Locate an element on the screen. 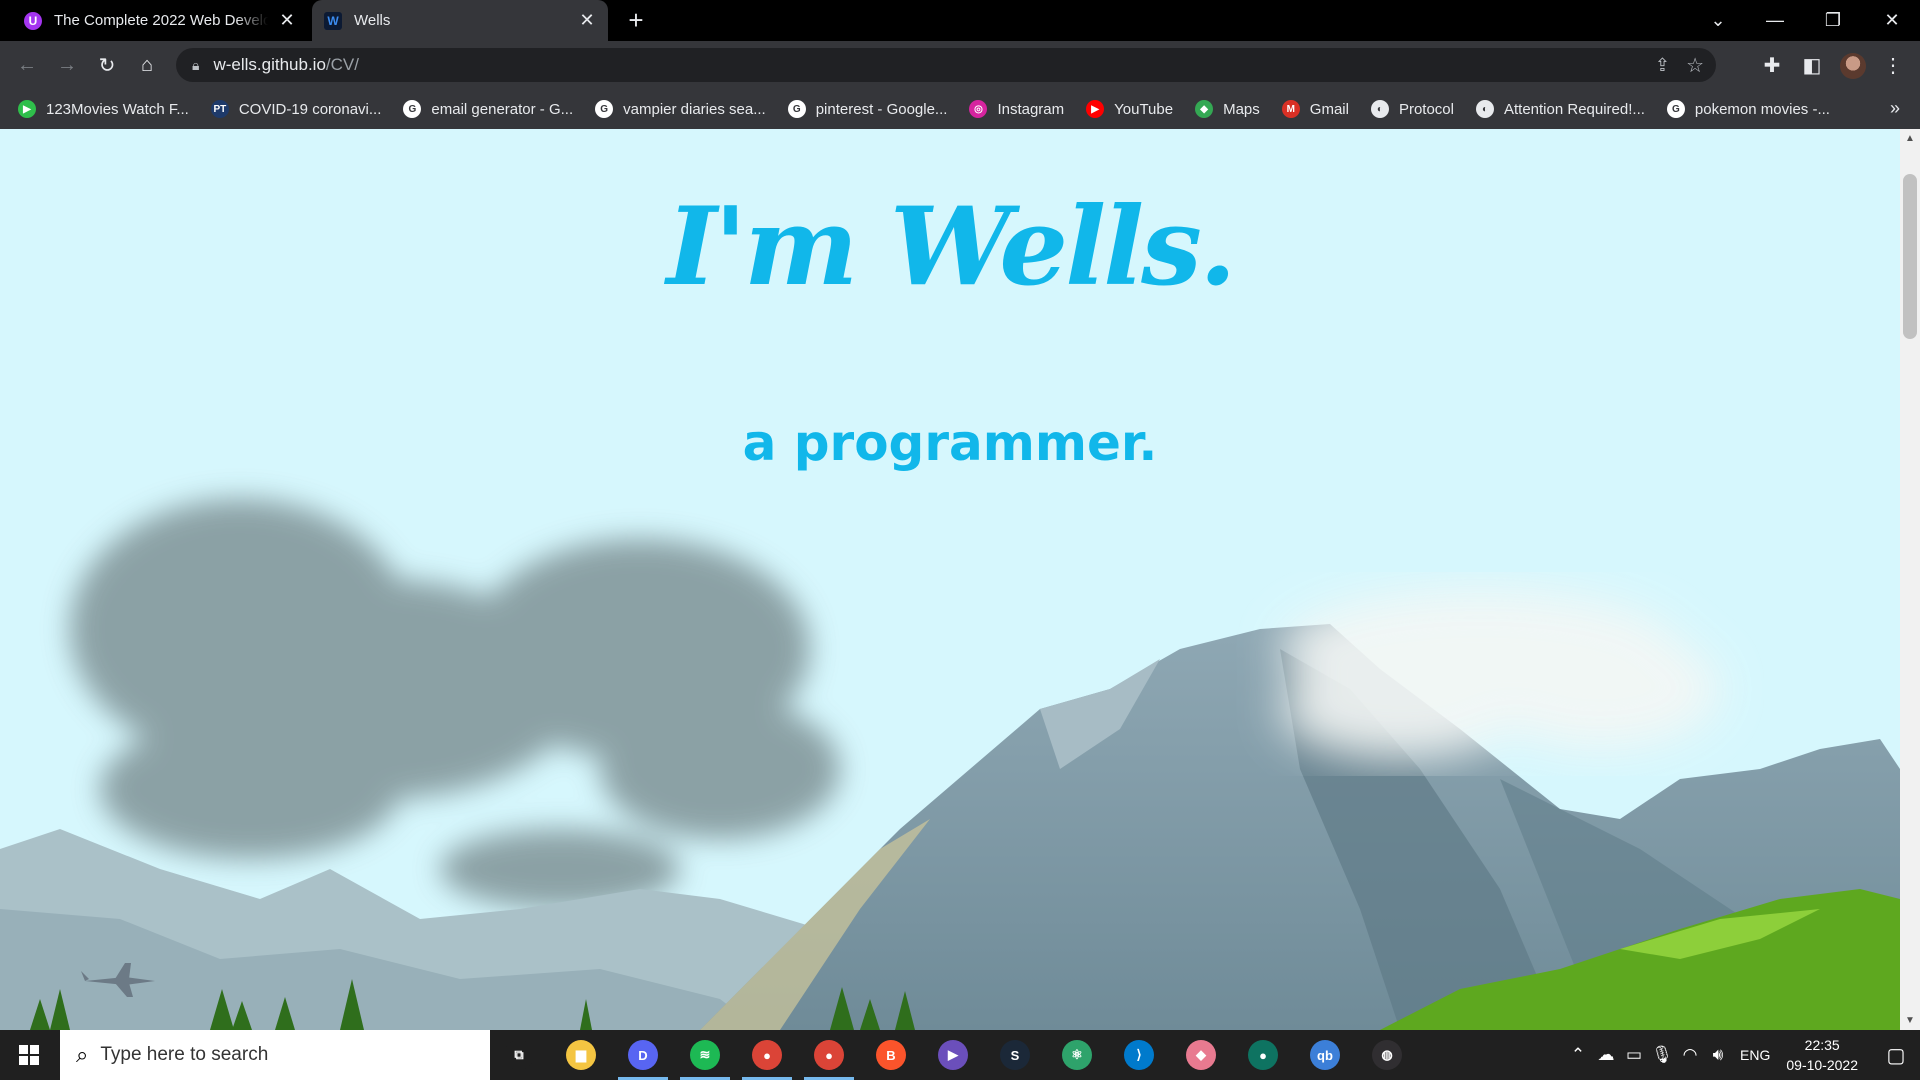 The height and width of the screenshot is (1080, 1920). cloud-offline-icon: ☁ is located at coordinates (1606, 1055).